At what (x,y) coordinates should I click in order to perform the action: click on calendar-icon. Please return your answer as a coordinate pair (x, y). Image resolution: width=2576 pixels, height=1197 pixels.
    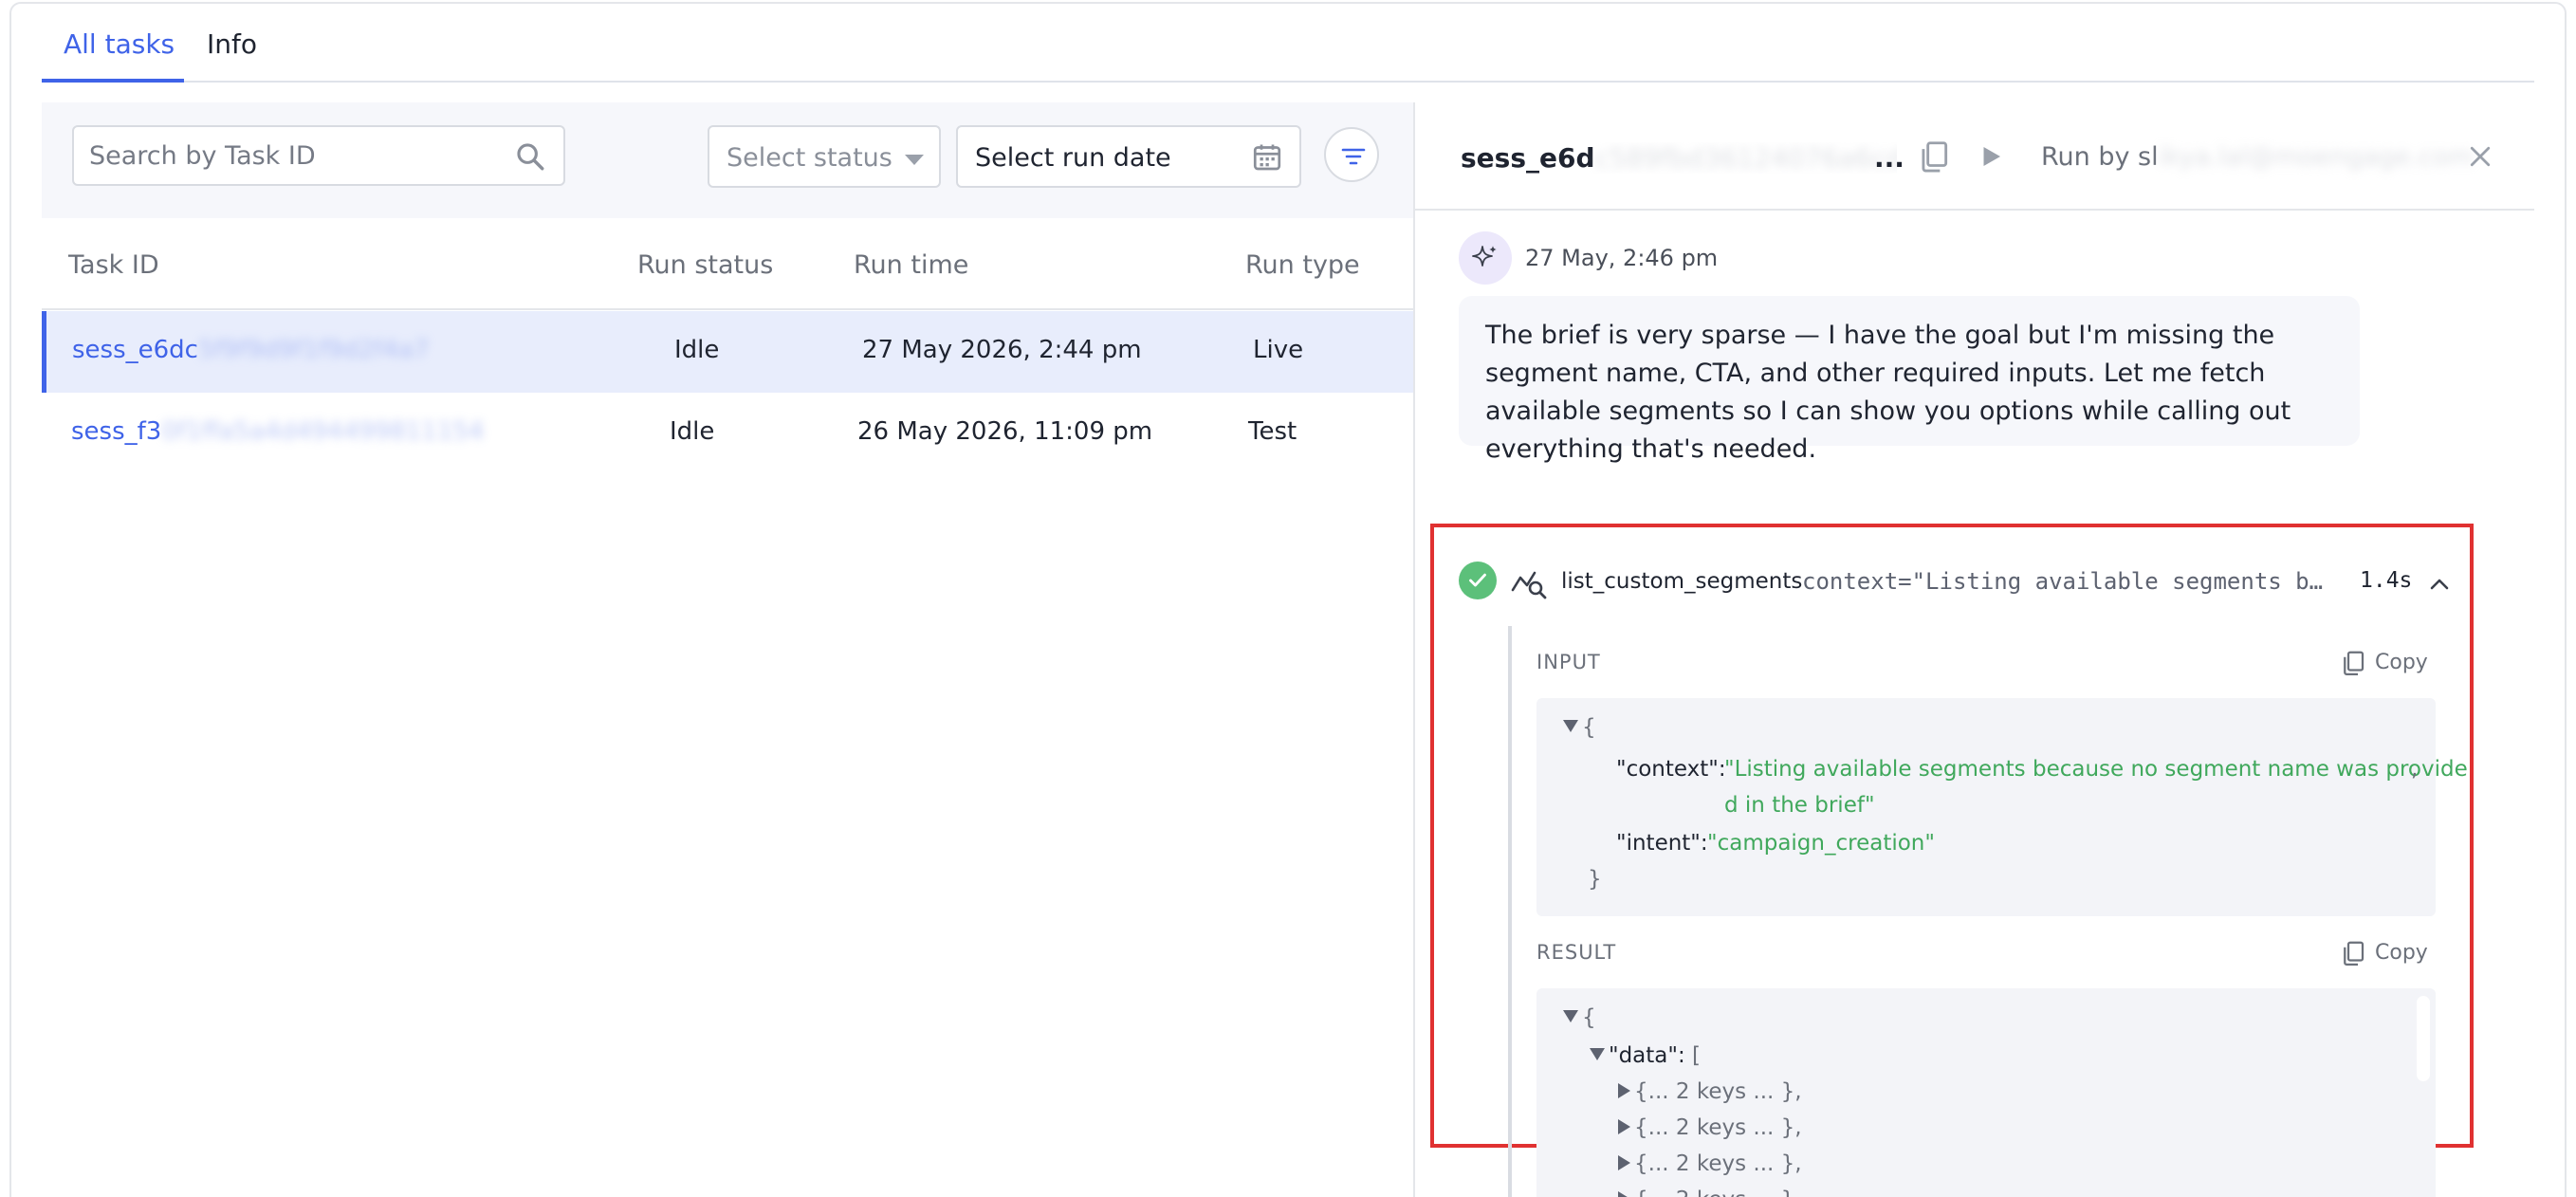
    Looking at the image, I should click on (1267, 157).